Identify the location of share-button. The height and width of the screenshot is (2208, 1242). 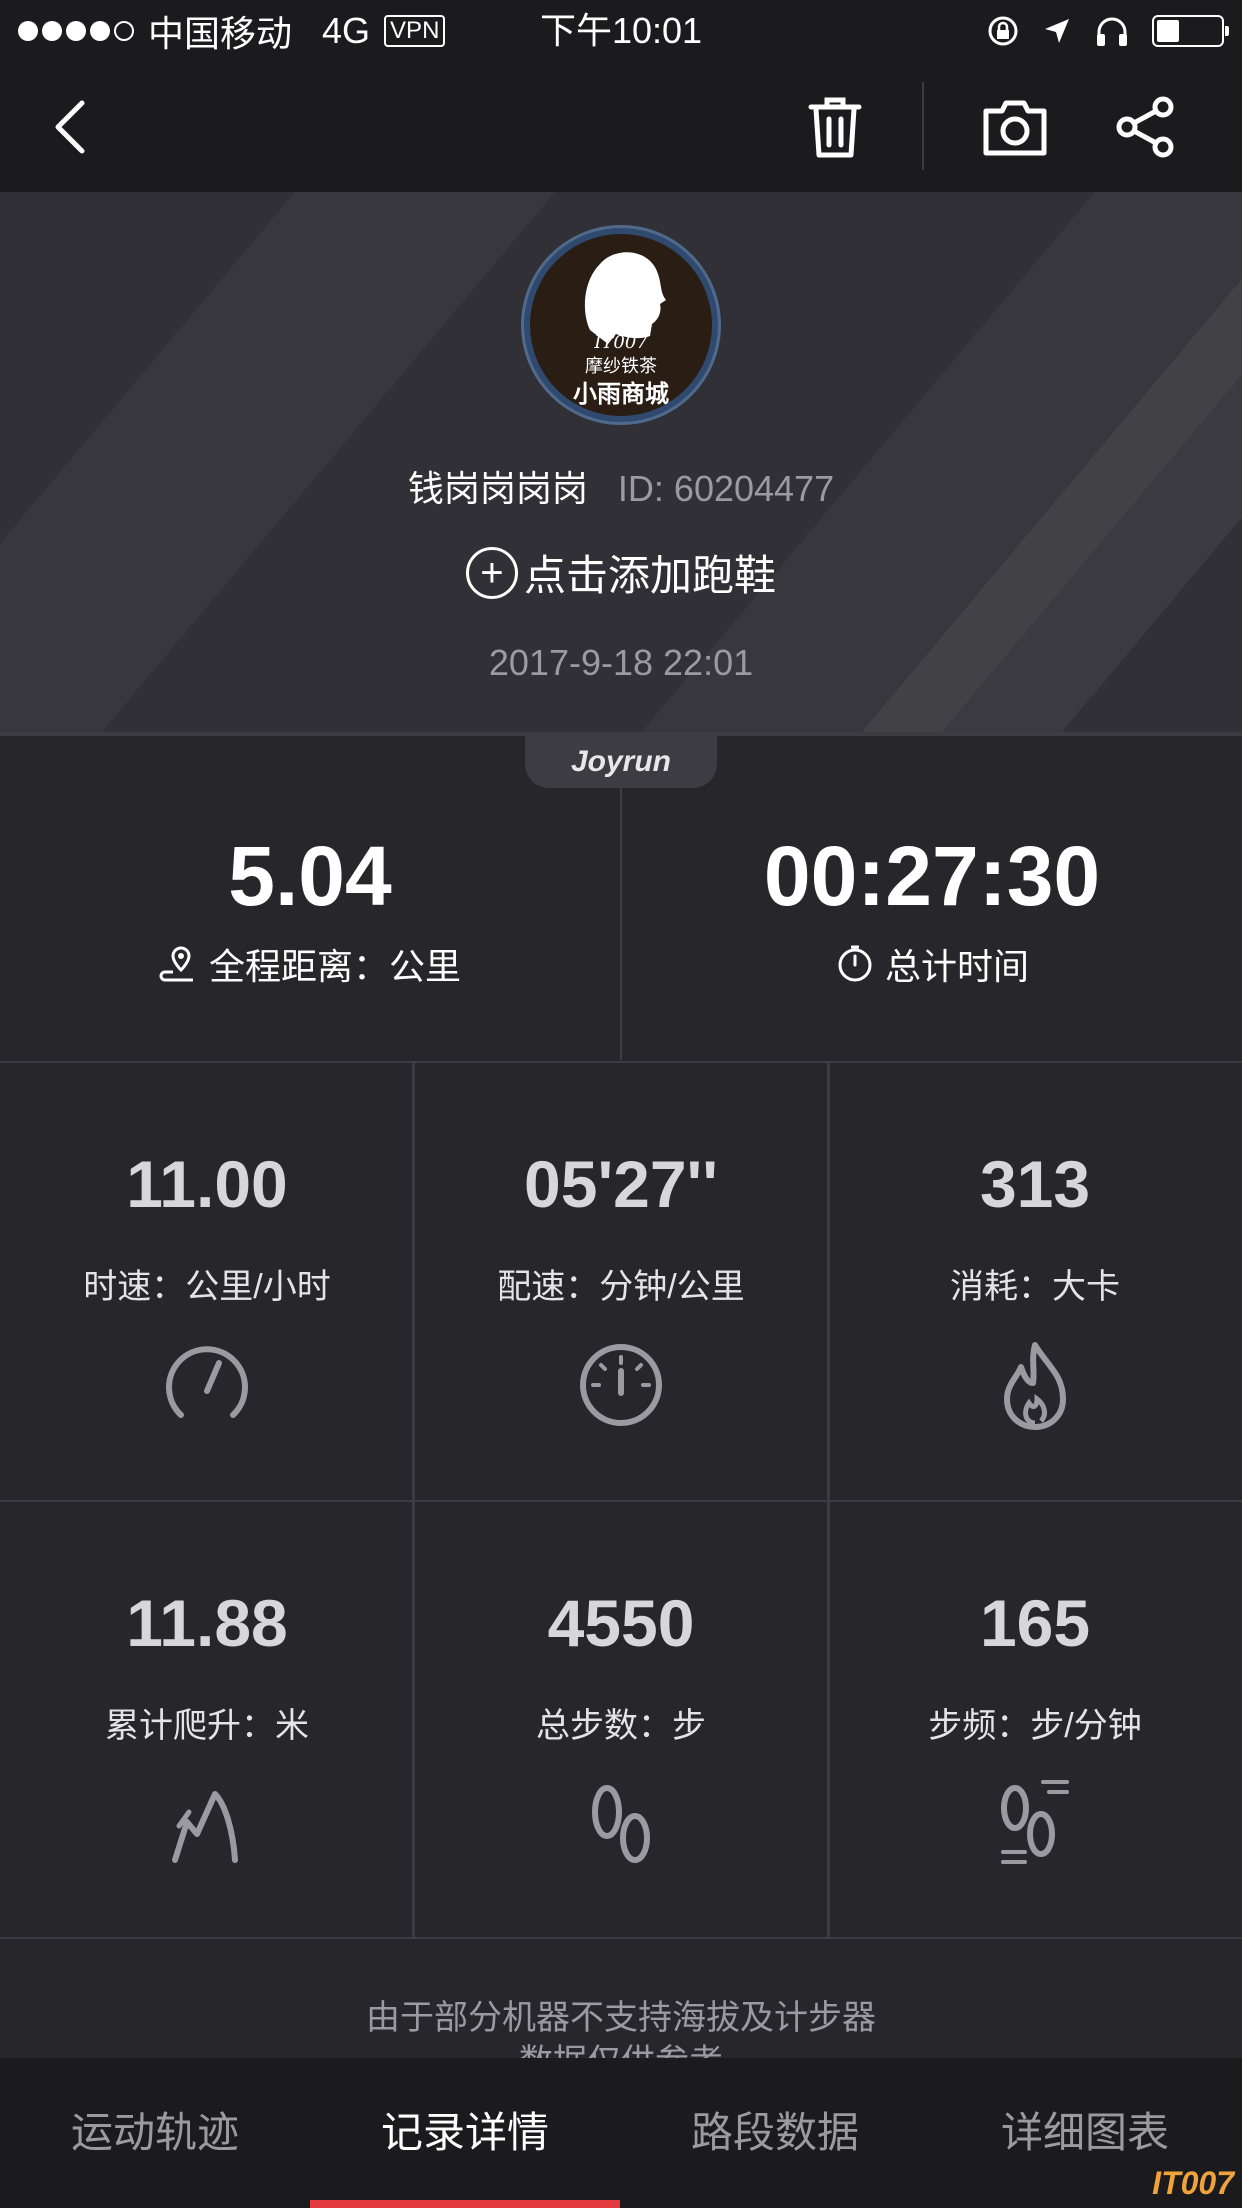
(1145, 127).